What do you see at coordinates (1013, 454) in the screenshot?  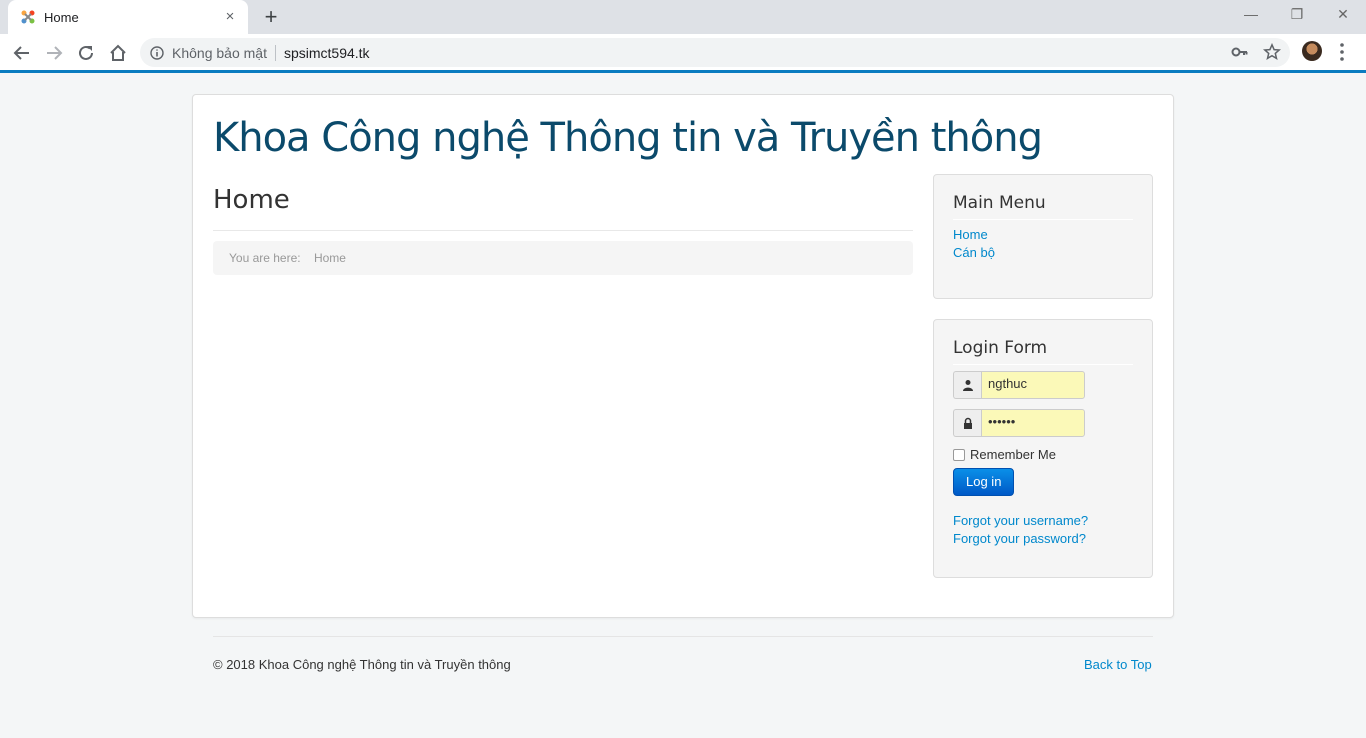 I see `remember-me-label: Remember Me` at bounding box center [1013, 454].